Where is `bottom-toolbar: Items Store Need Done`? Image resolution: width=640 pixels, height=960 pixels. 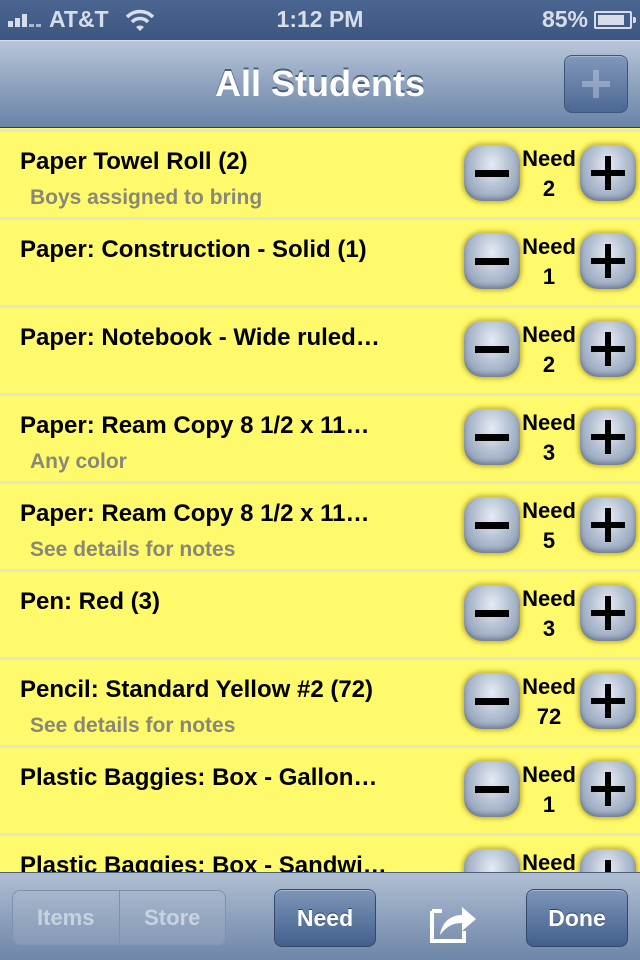 bottom-toolbar: Items Store Need Done is located at coordinates (320, 916).